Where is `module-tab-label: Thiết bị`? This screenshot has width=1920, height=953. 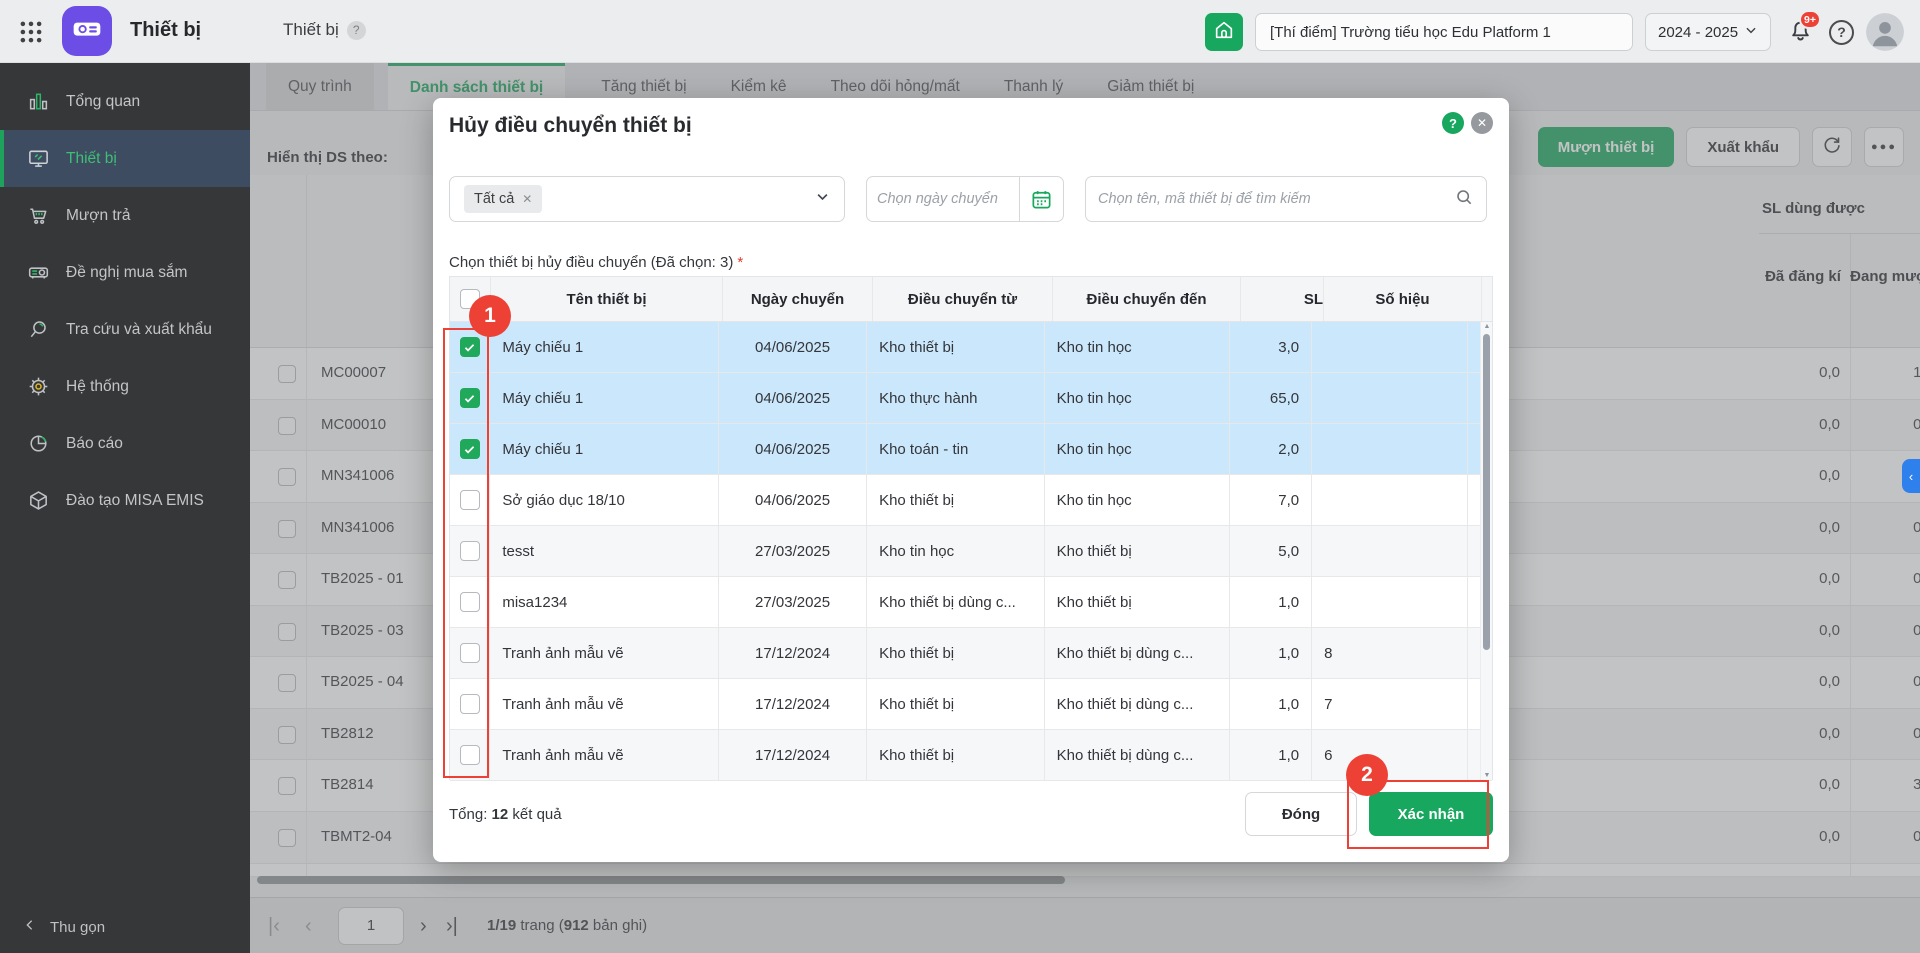
module-tab-label: Thiết bị is located at coordinates (311, 29).